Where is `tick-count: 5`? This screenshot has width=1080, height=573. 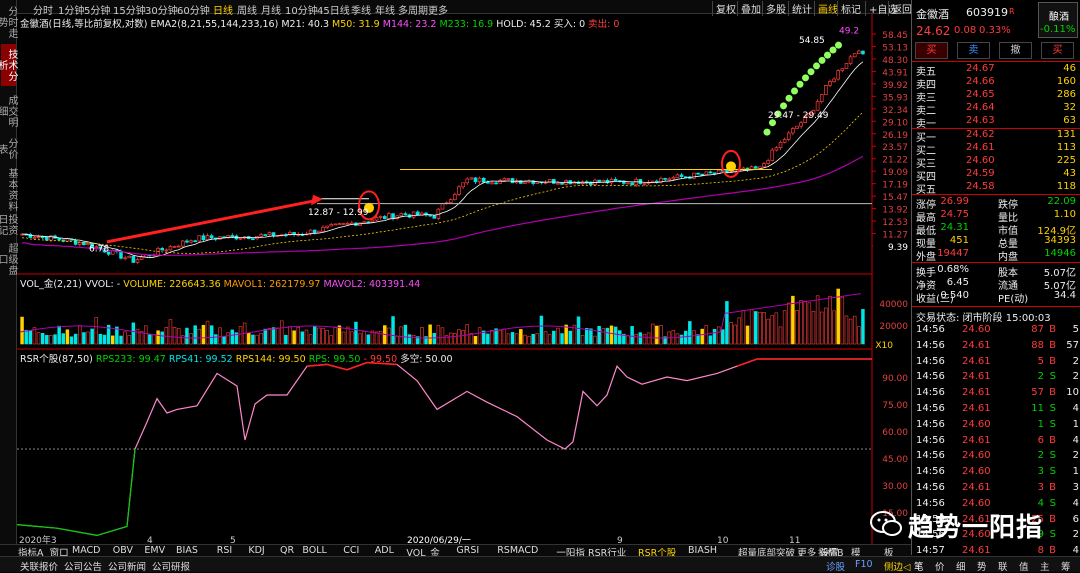 tick-count: 5 is located at coordinates (1075, 329).